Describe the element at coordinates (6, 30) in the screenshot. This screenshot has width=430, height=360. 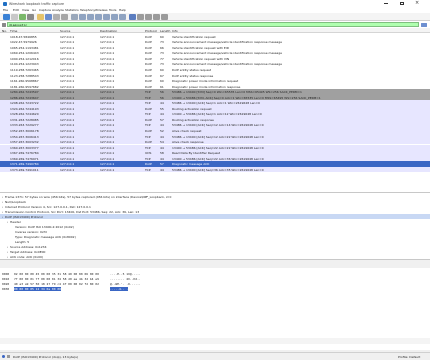
I see `column-header-no: No.` at that location.